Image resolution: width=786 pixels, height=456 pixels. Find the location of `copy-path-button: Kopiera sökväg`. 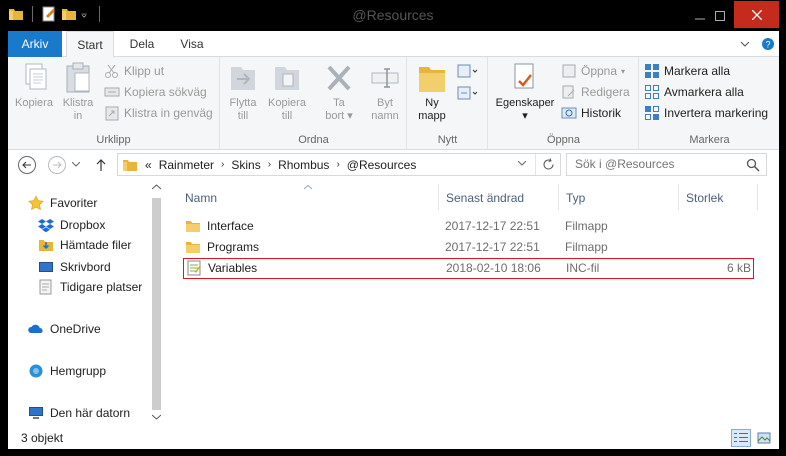

copy-path-button: Kopiera sökväg is located at coordinates (155, 92).